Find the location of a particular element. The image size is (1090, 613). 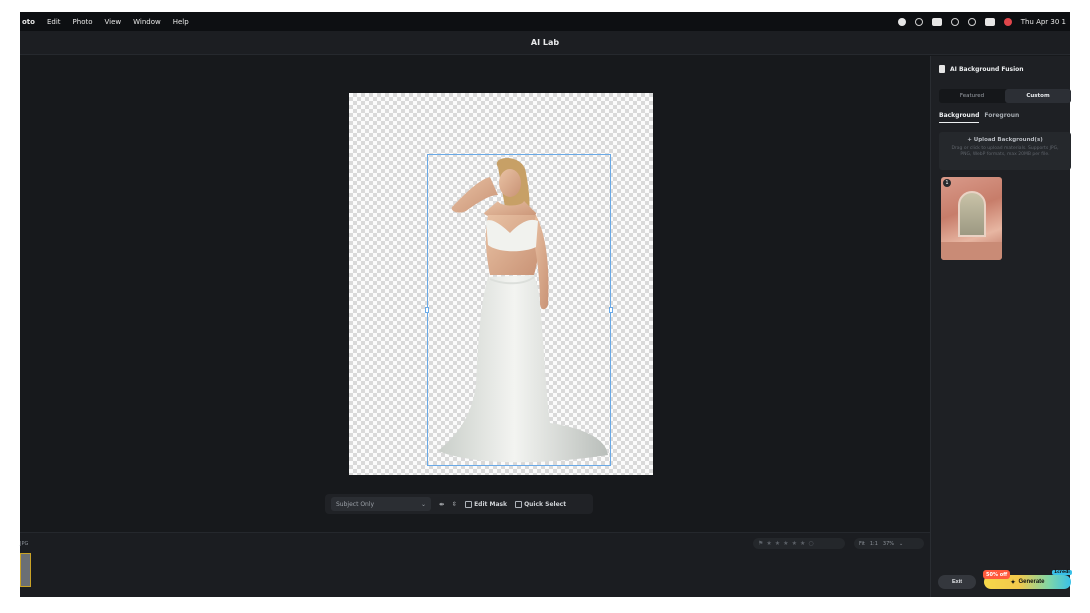

exit-button: Exit is located at coordinates (957, 582).